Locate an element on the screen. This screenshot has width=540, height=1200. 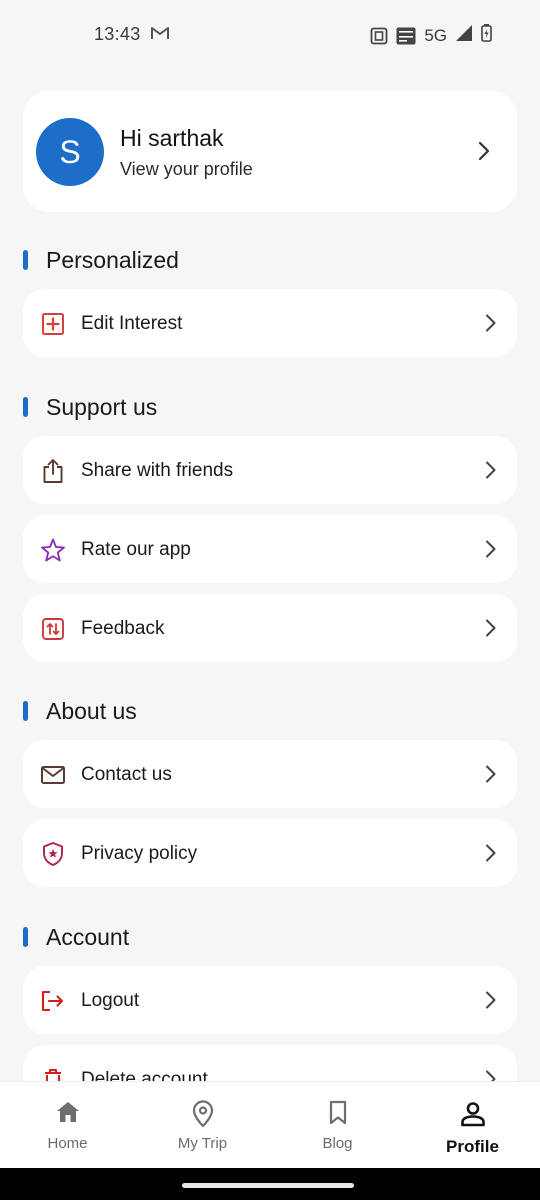
person-icon is located at coordinates (473, 1116).